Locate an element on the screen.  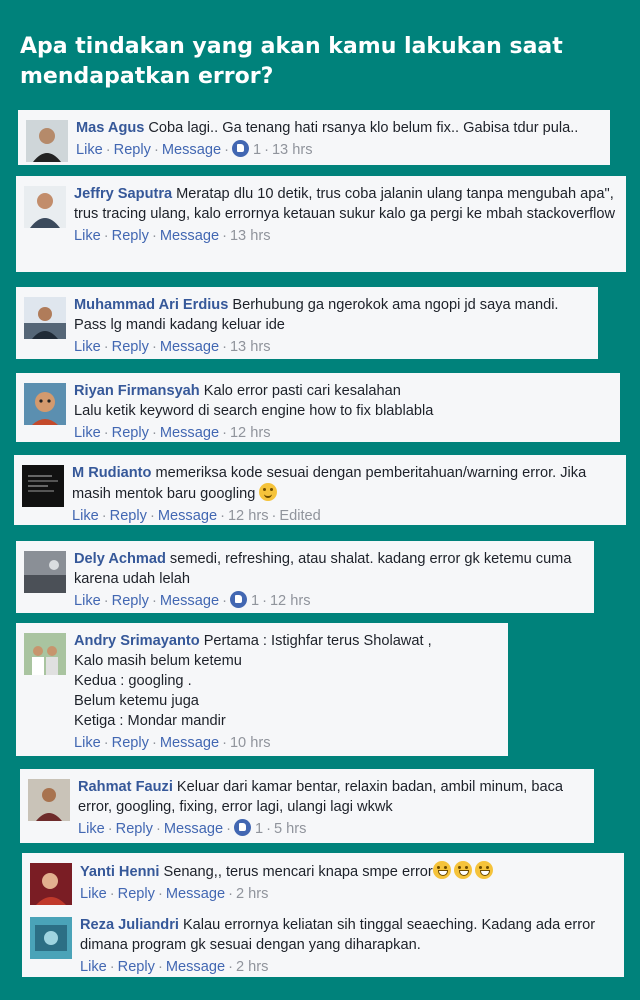
comment-text: Senang,, terus mencari knapa smpe error is located at coordinates (298, 872).